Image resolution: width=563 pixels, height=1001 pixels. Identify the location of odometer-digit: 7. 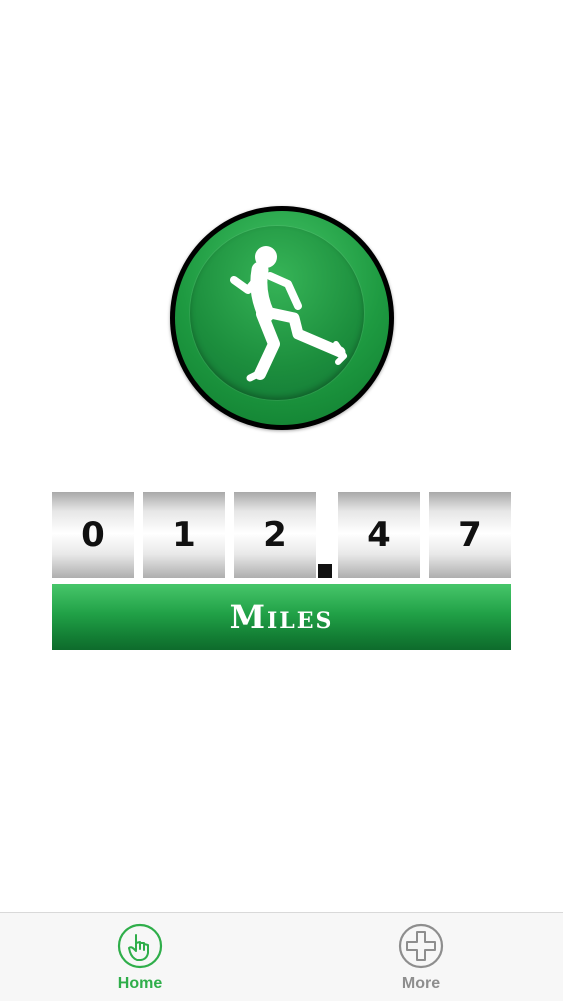
(470, 535).